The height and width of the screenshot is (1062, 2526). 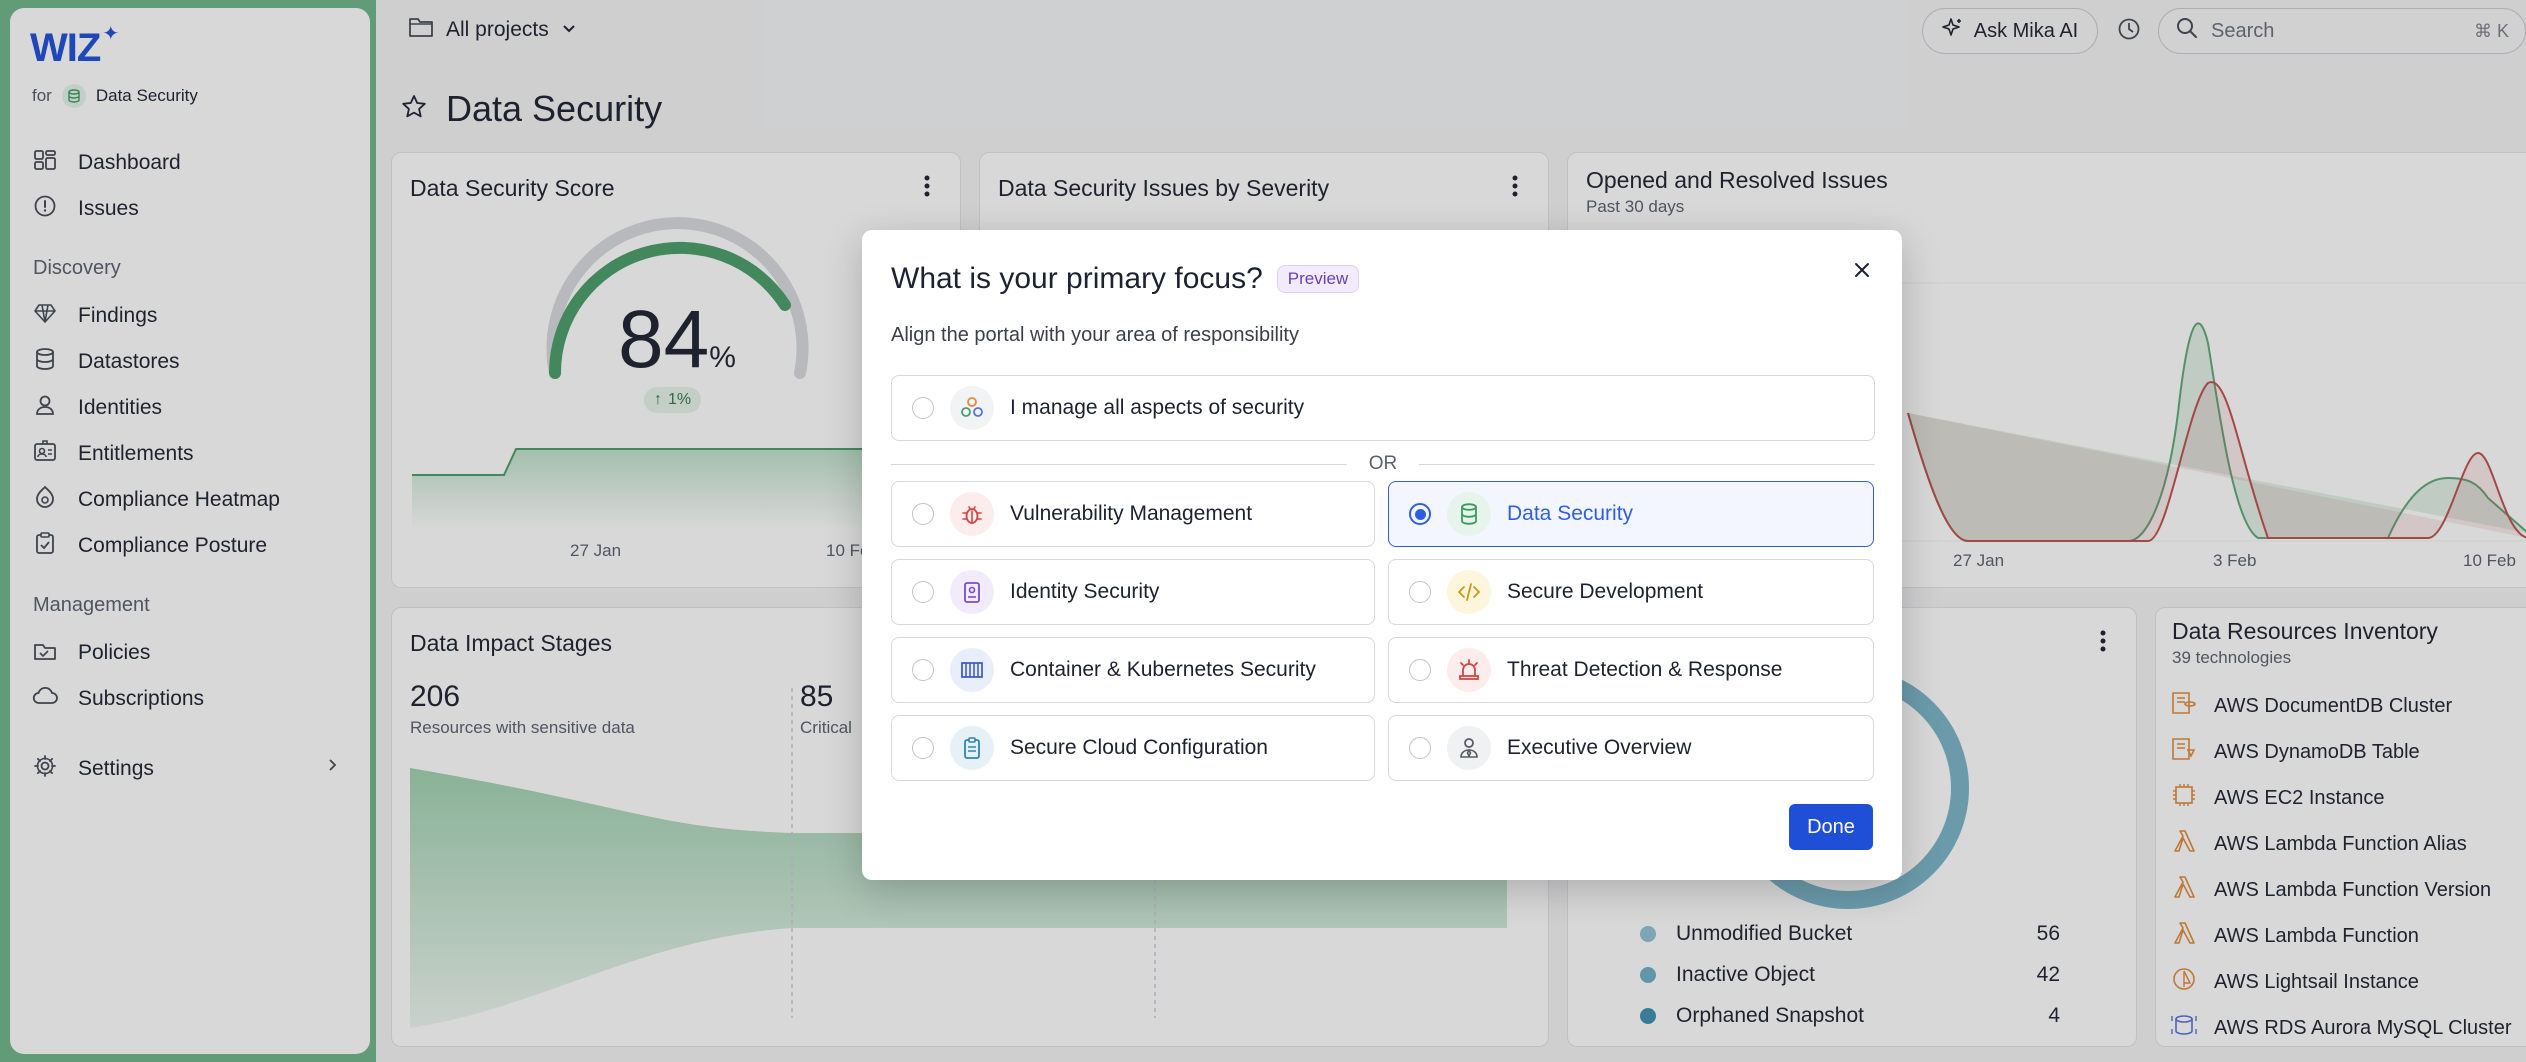 I want to click on option-secure-cloud-configuration: Secure Cloud Configuration, so click(x=1133, y=748).